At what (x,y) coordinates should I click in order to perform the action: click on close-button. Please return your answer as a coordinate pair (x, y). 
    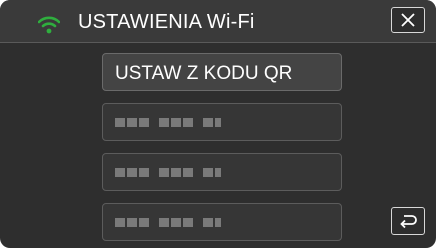
    Looking at the image, I should click on (408, 20).